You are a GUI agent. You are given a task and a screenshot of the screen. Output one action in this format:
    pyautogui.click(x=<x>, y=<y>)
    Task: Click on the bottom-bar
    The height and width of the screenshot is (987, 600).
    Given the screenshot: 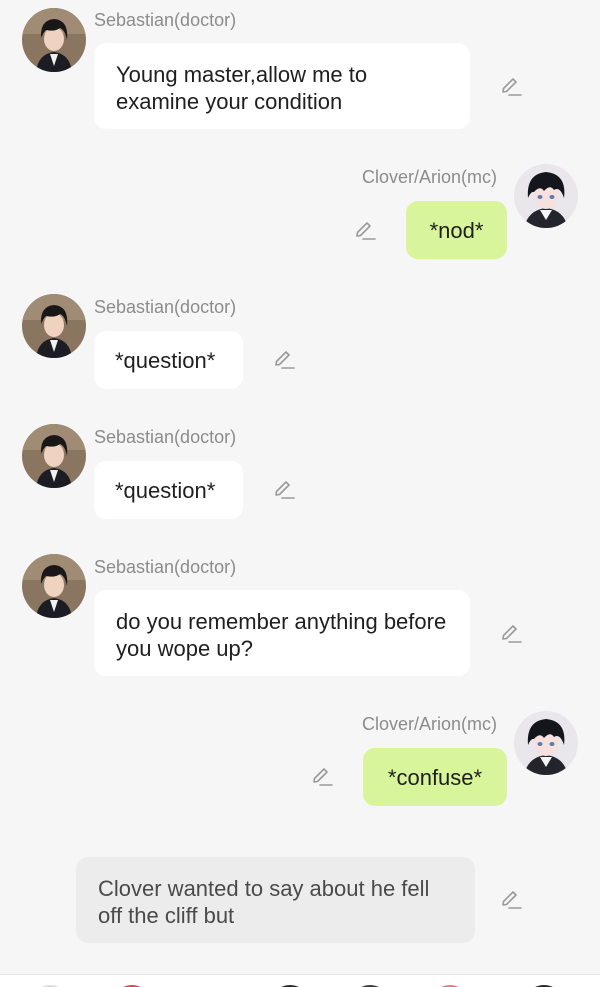 What is the action you would take?
    pyautogui.click(x=300, y=980)
    